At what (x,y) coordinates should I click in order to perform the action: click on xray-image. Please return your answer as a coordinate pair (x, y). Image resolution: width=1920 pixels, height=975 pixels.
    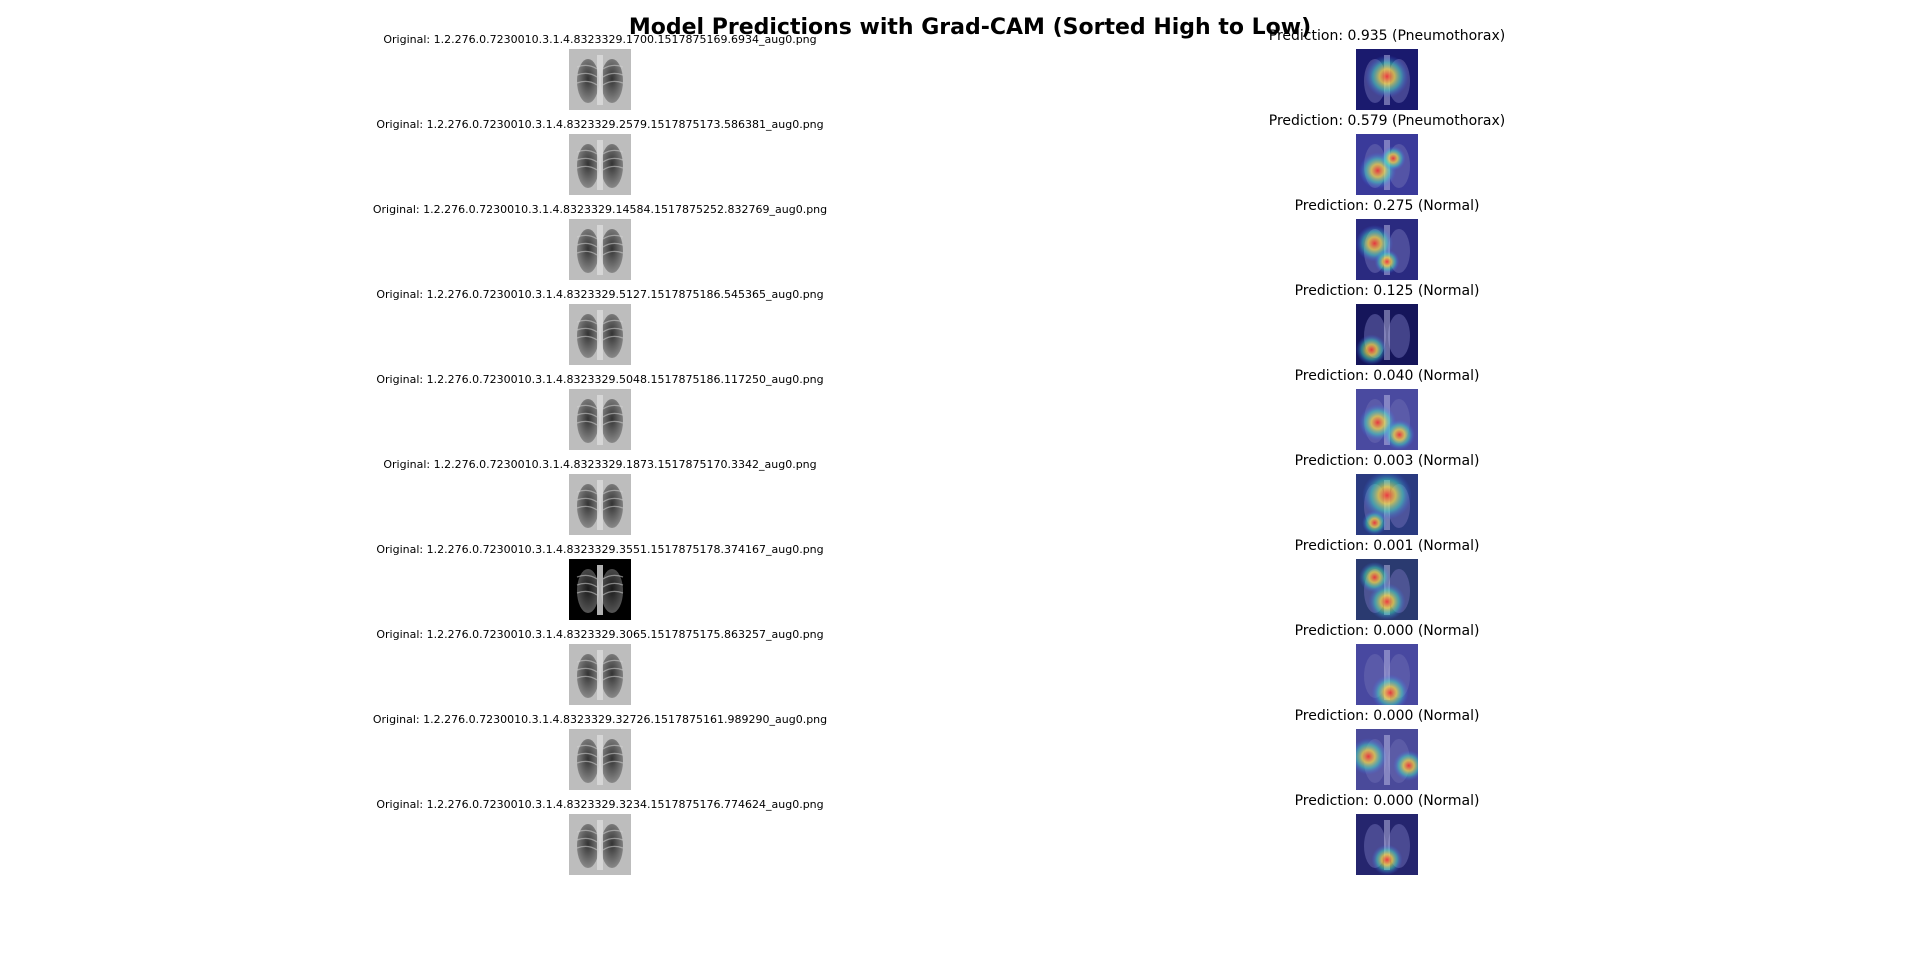
    Looking at the image, I should click on (600, 844).